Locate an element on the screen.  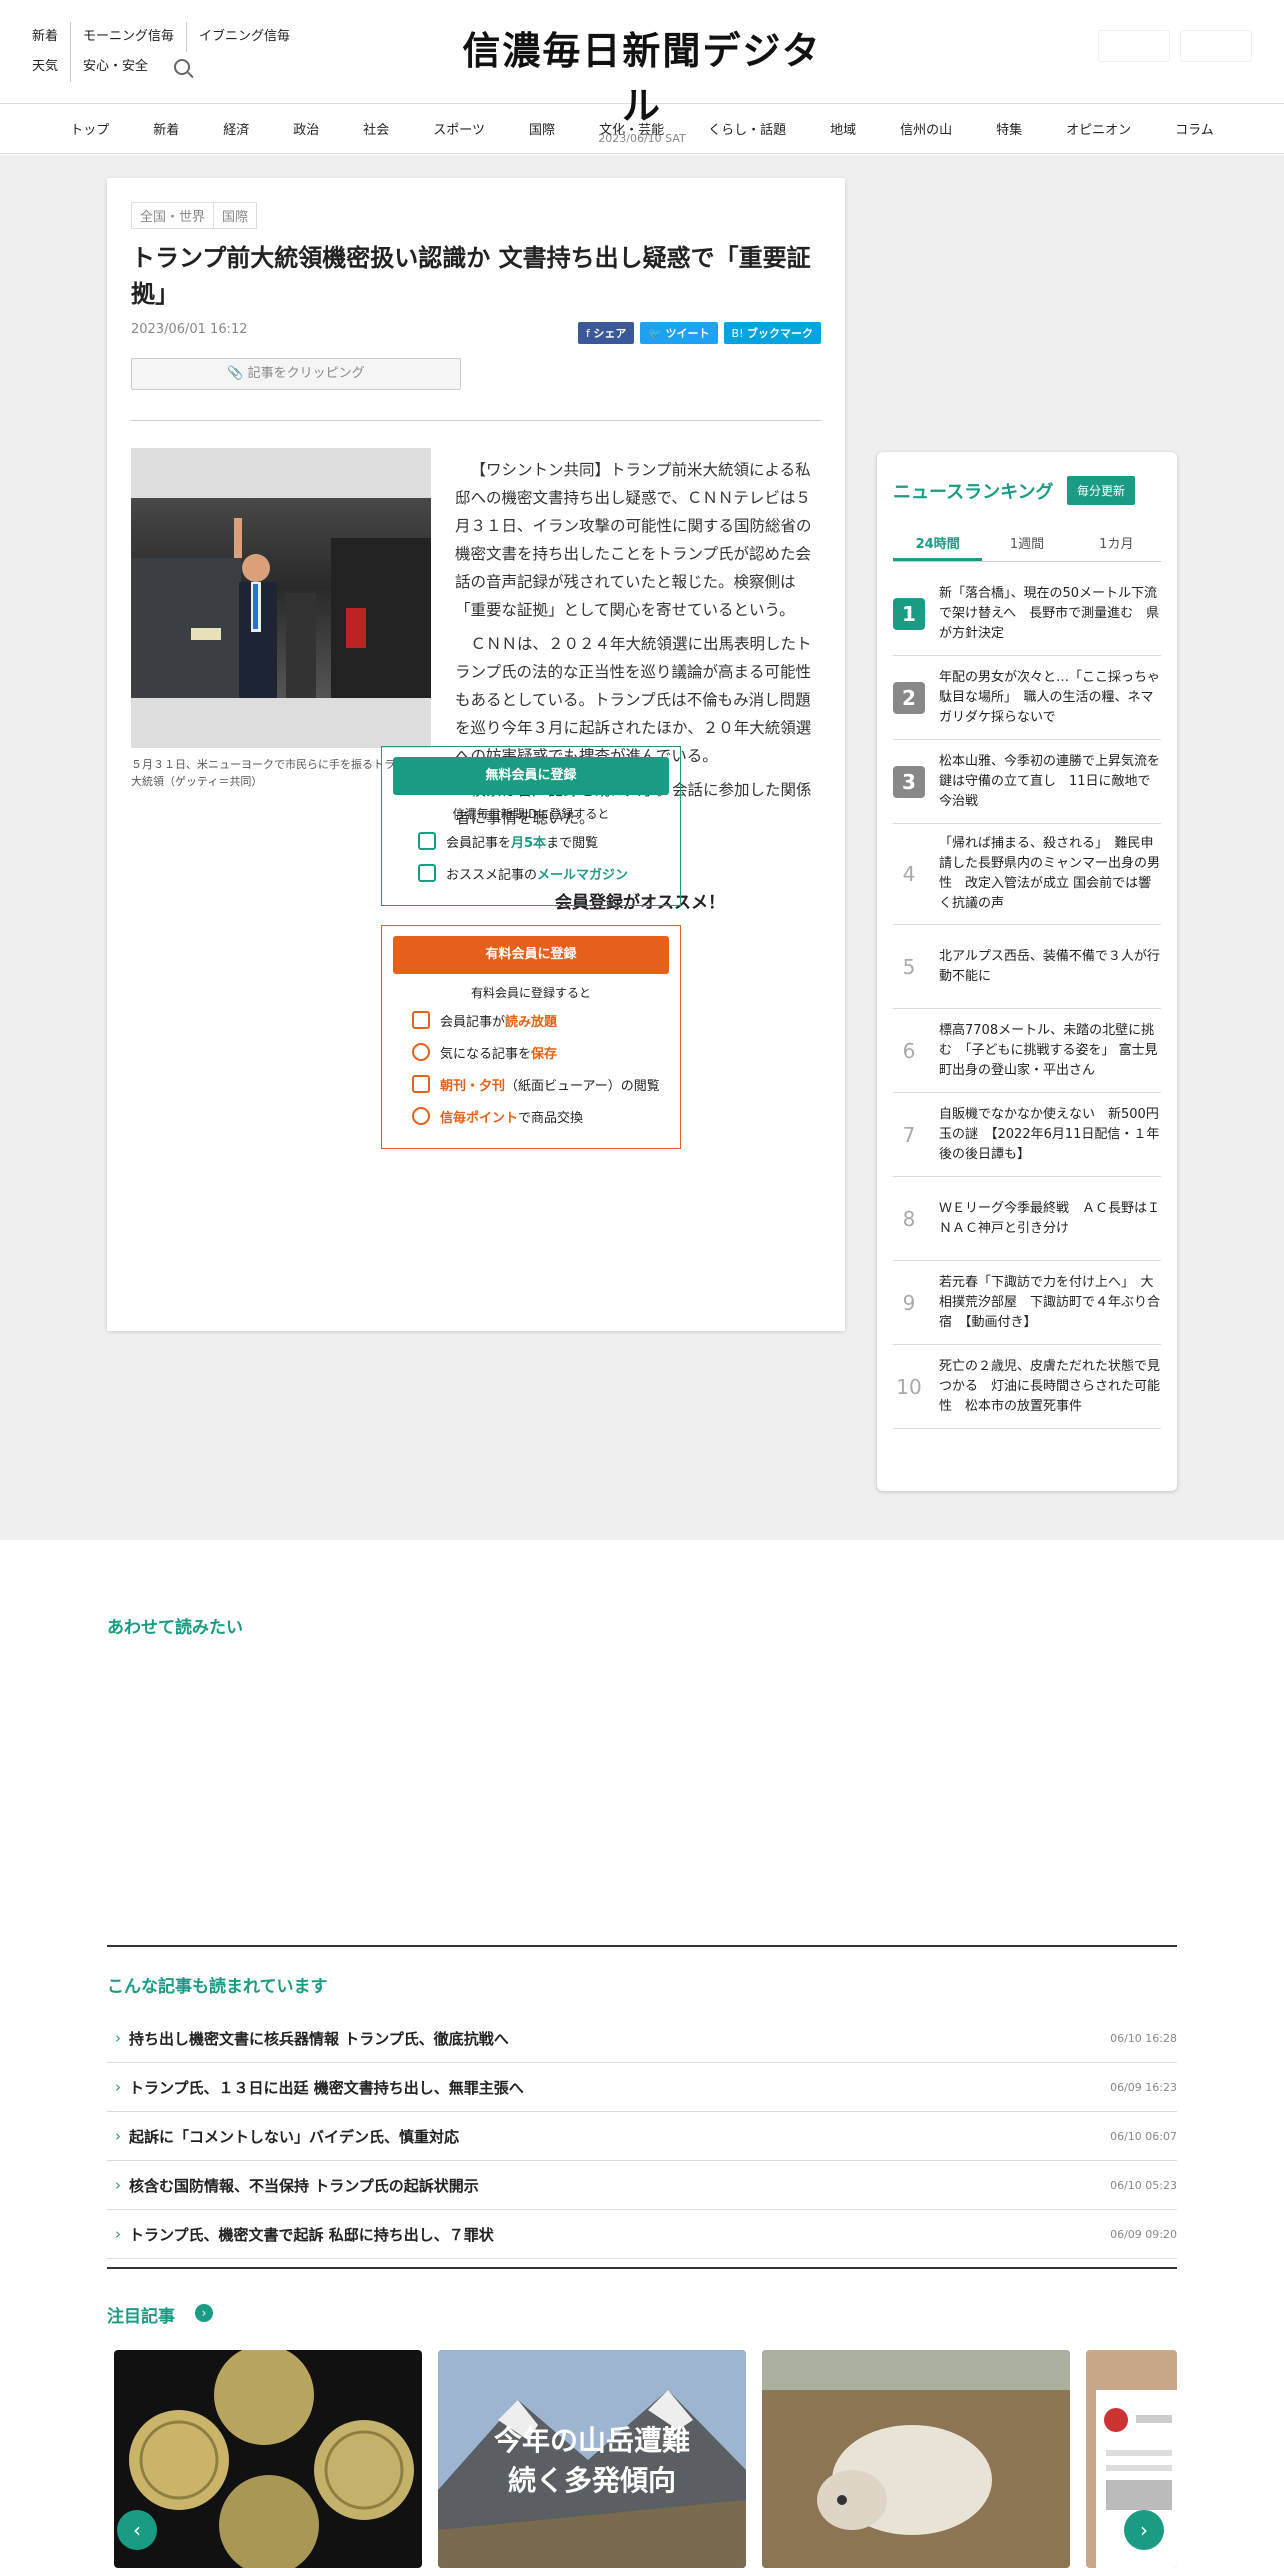
free-item-text: まで閲覧 is located at coordinates (572, 843).